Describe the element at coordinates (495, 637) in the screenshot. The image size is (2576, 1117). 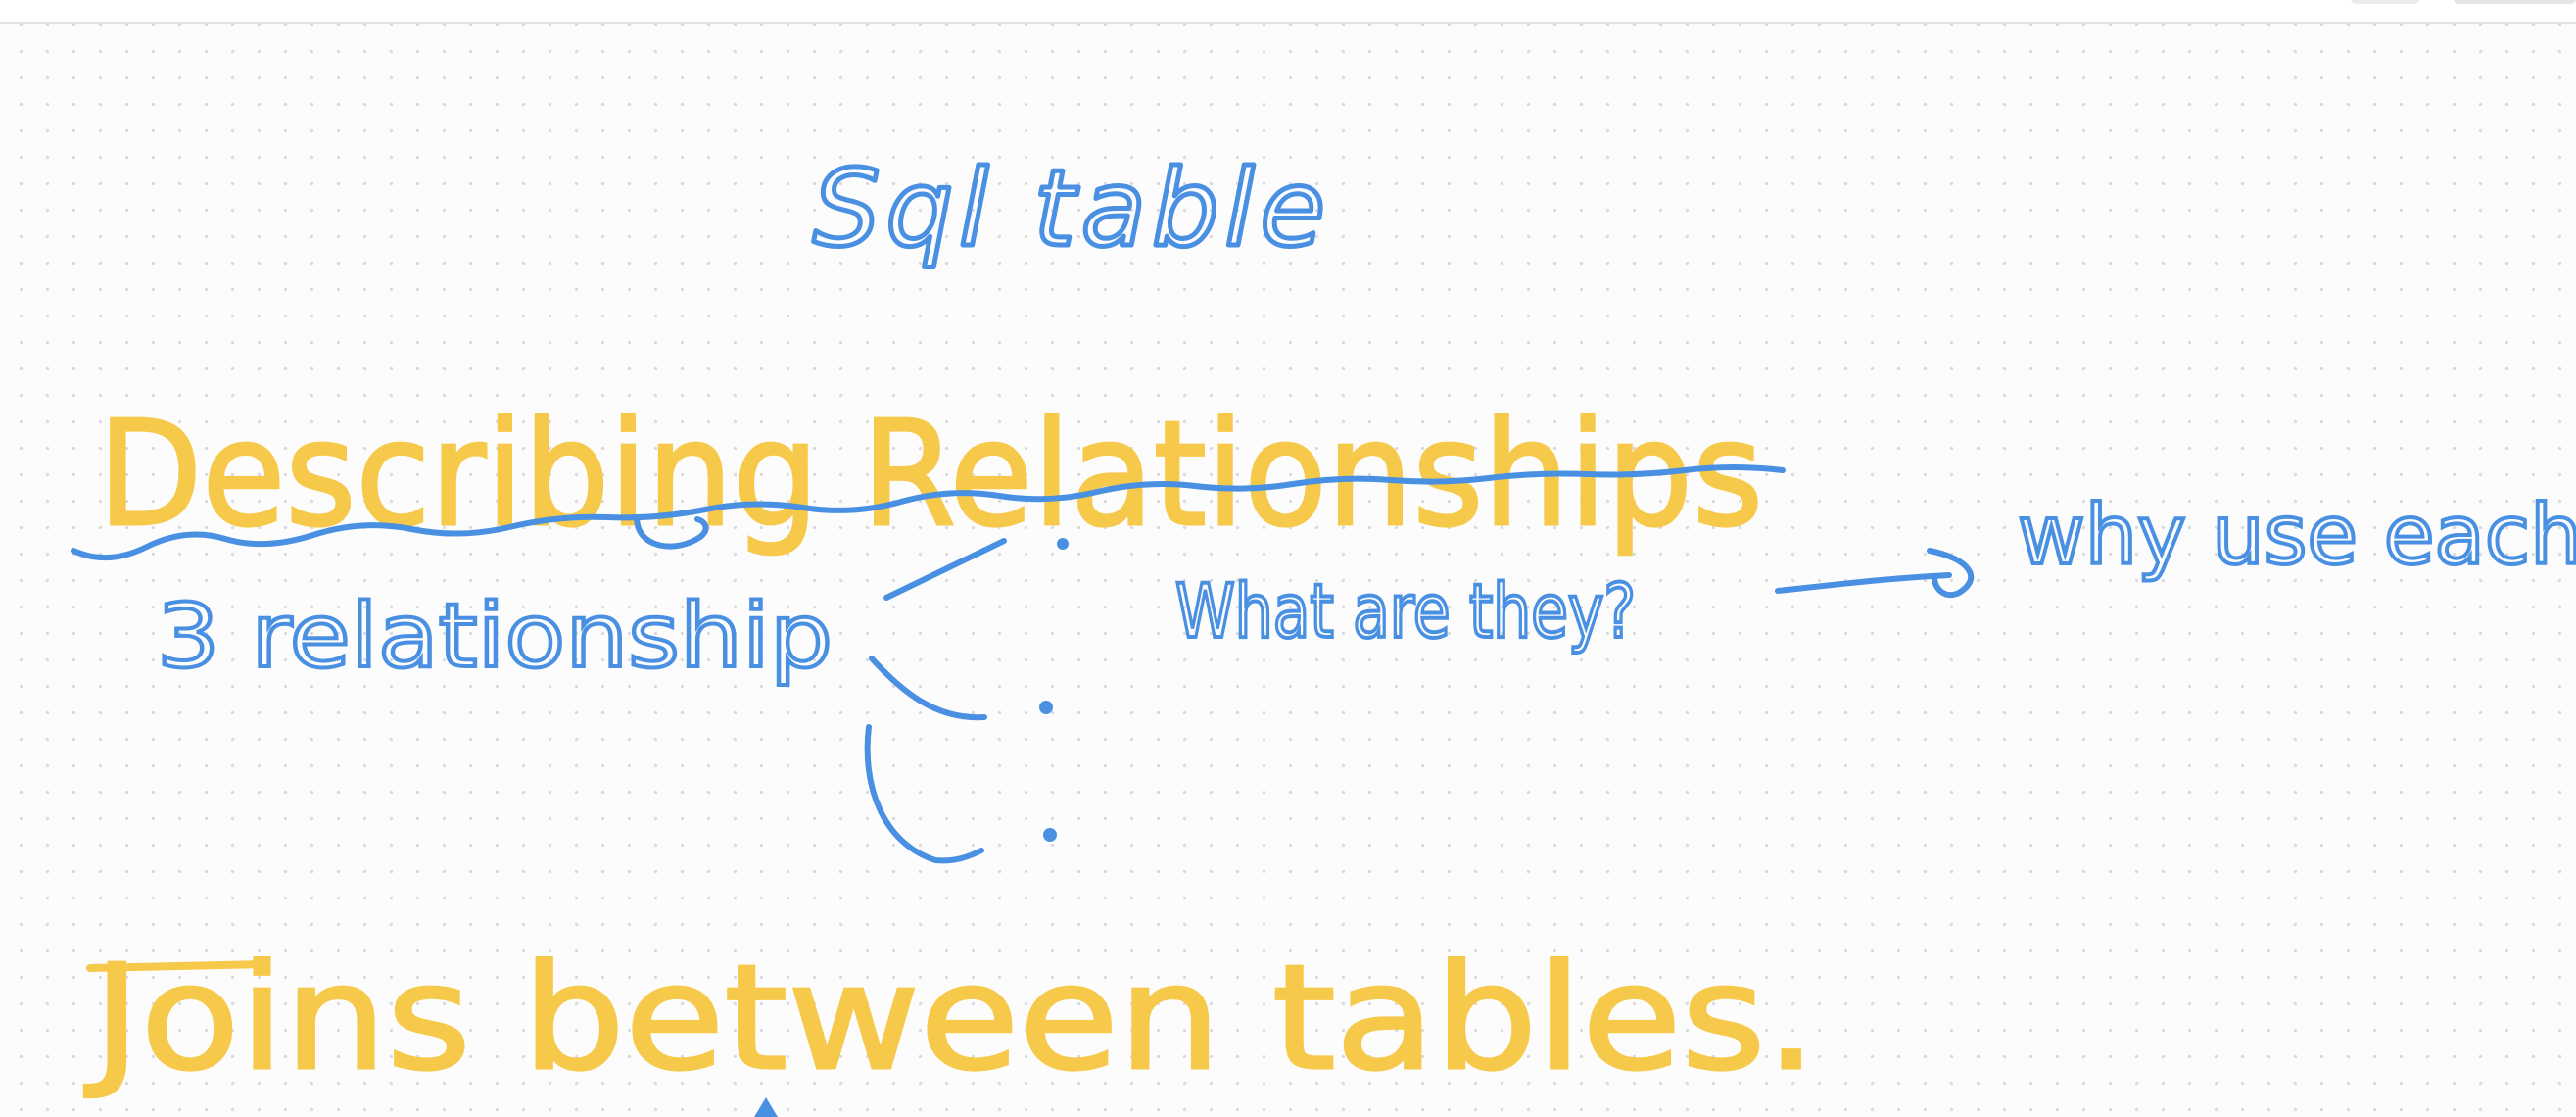
I see `note-three-relationships: 3 relationship` at that location.